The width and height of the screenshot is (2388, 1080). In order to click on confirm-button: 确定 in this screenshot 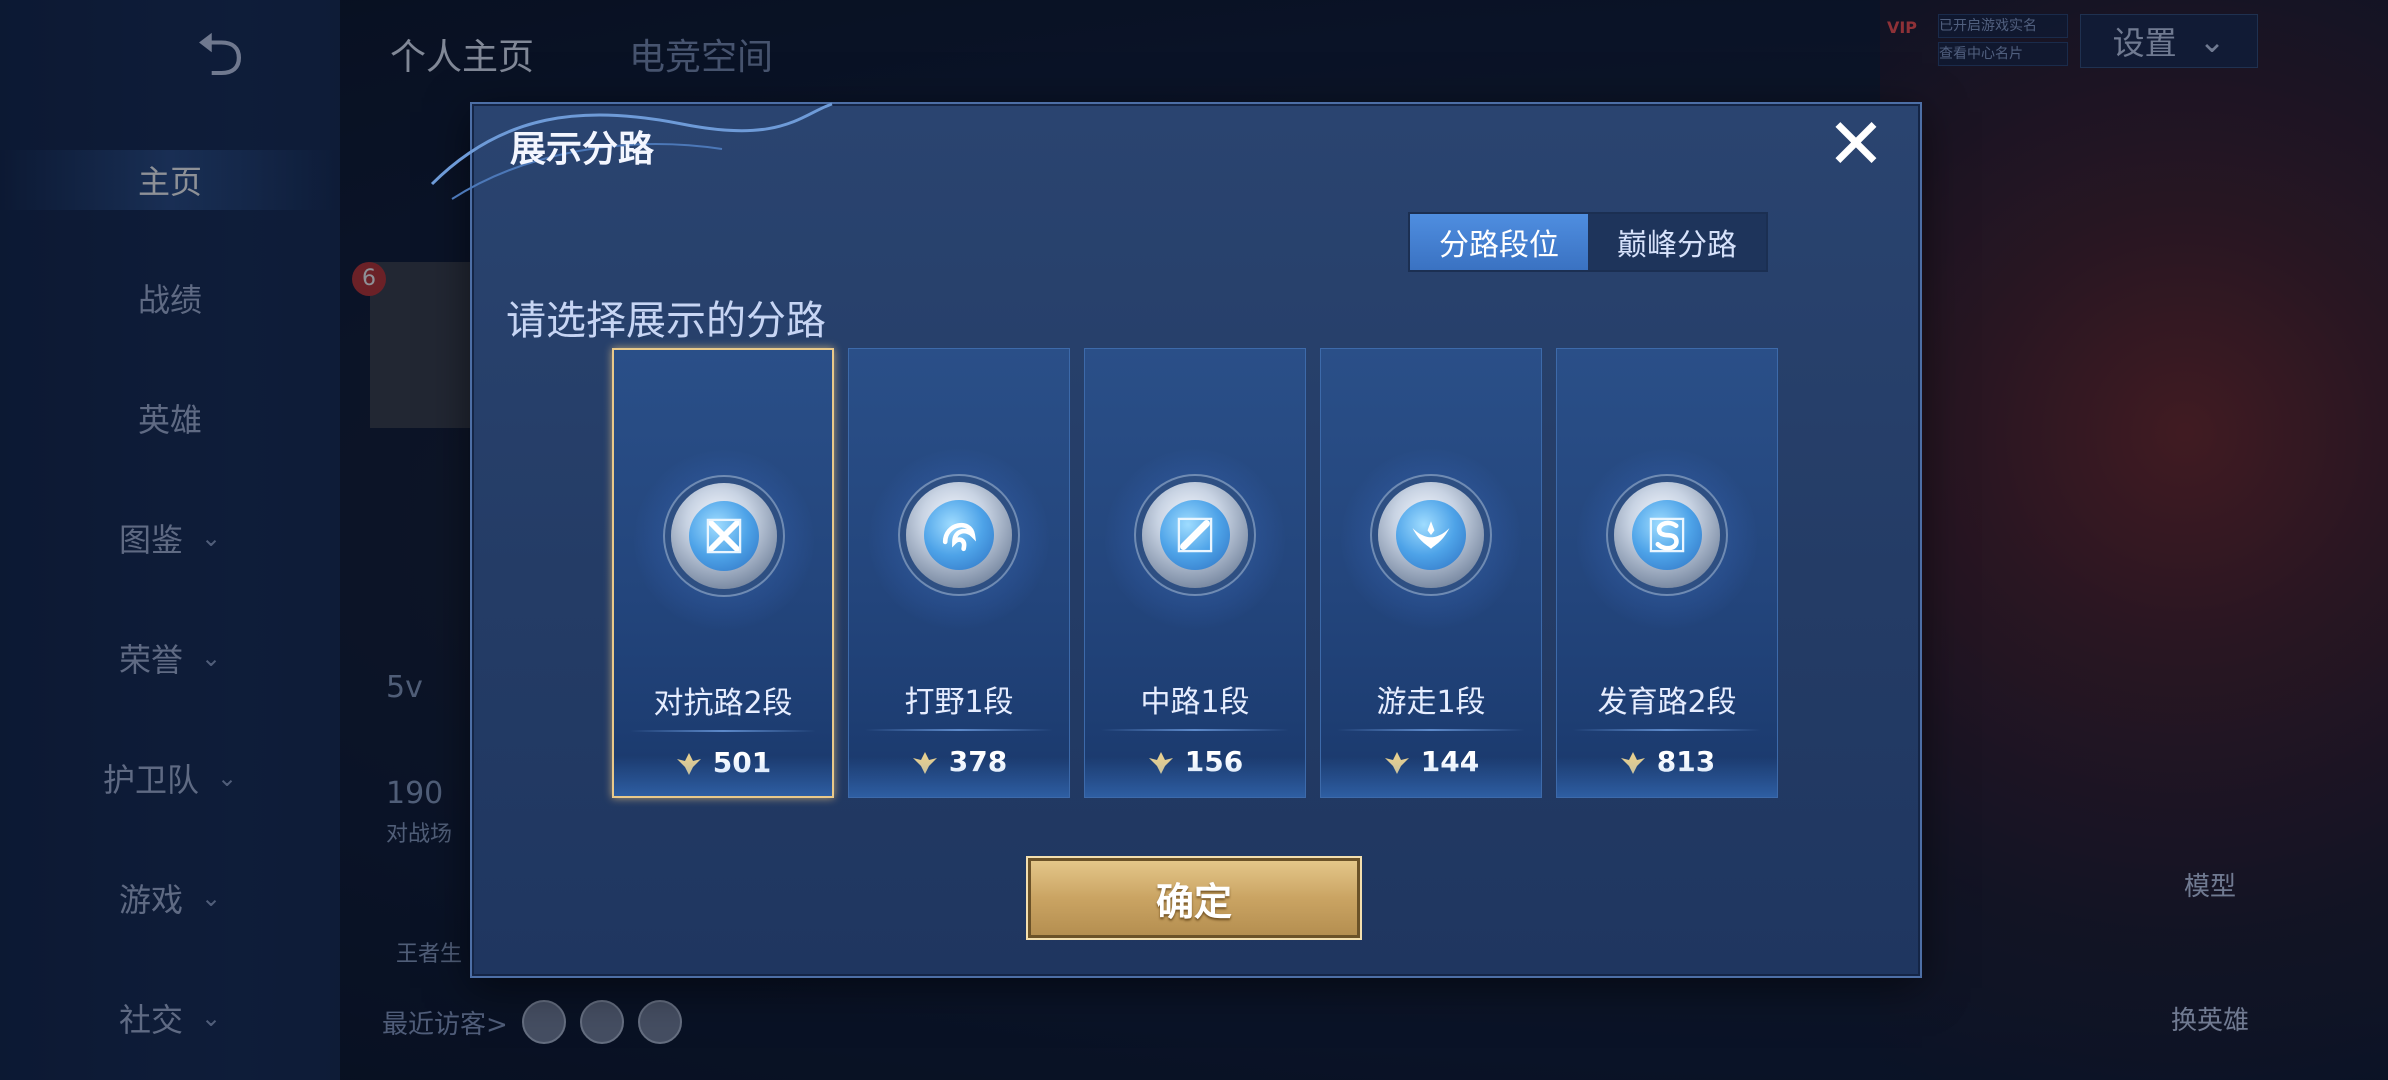, I will do `click(1194, 898)`.